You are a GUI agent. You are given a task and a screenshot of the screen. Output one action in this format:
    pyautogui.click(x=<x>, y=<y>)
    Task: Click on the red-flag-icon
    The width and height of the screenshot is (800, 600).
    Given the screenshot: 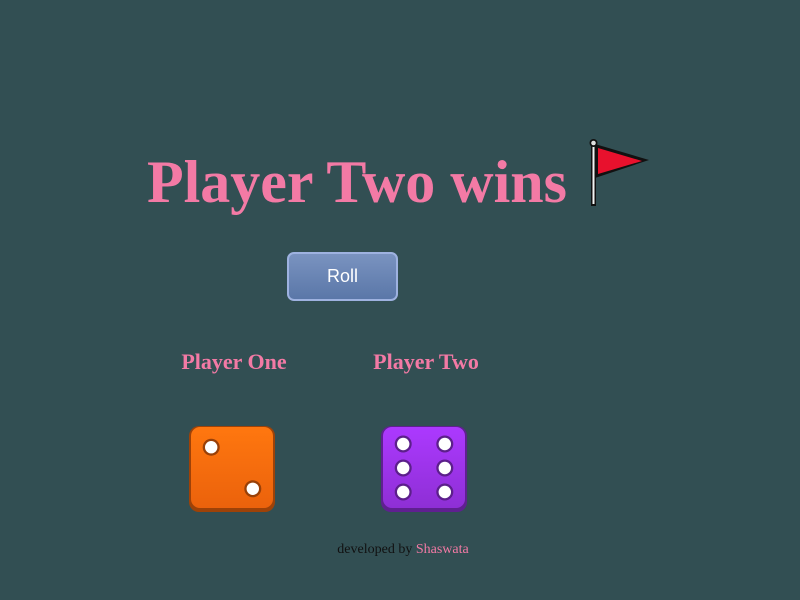 What is the action you would take?
    pyautogui.click(x=620, y=173)
    